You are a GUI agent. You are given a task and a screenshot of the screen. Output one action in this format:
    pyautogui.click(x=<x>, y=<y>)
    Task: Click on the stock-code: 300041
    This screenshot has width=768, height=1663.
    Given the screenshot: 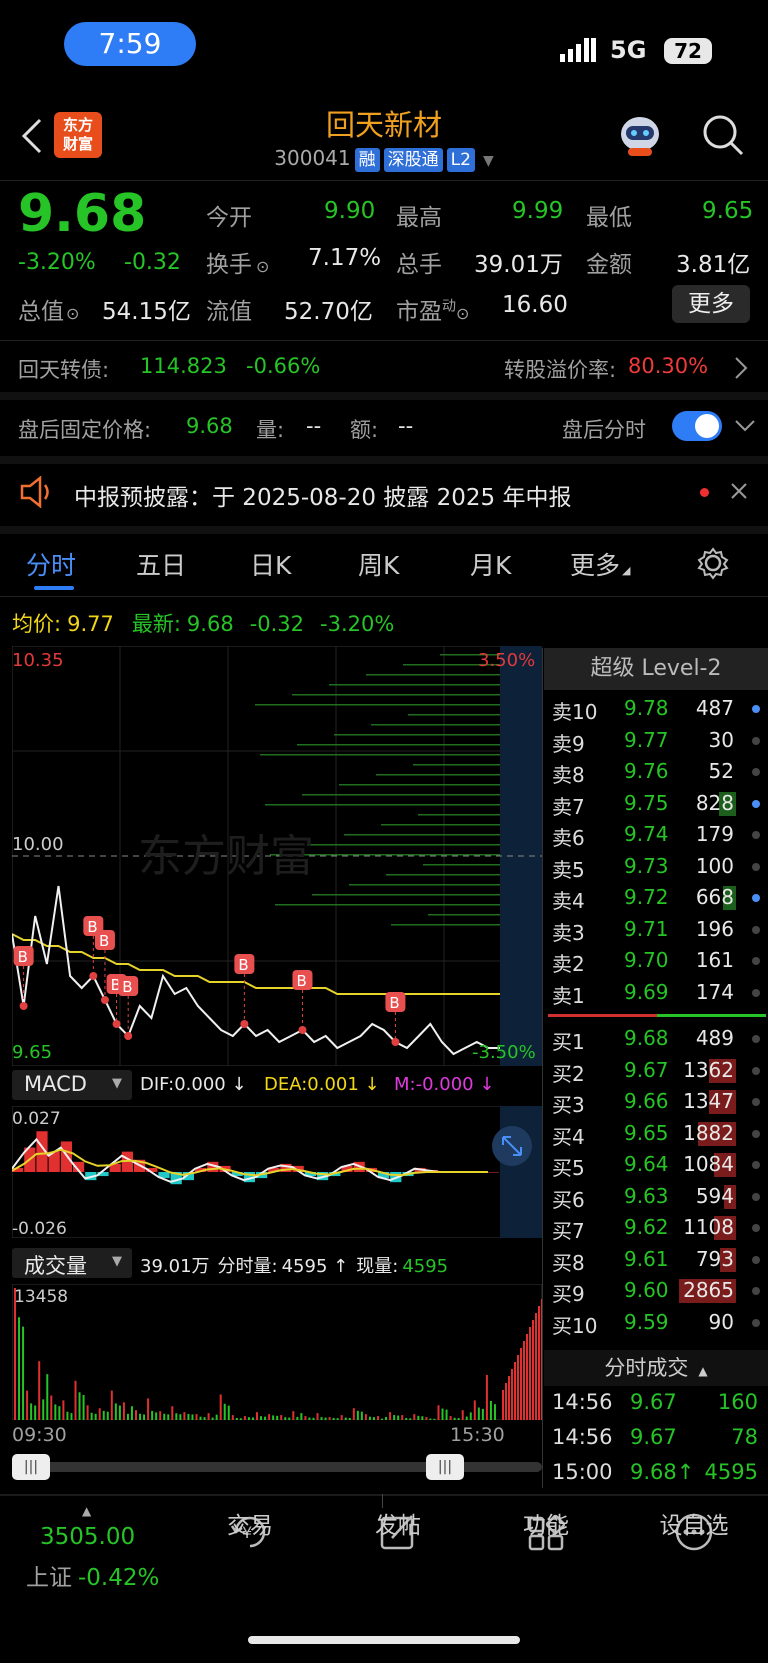 What is the action you would take?
    pyautogui.click(x=312, y=158)
    